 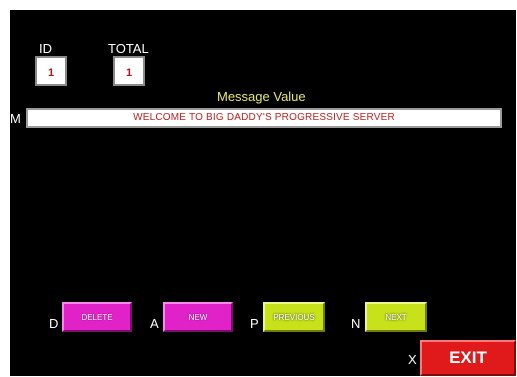 What do you see at coordinates (261, 96) in the screenshot?
I see `message-title: Message Value` at bounding box center [261, 96].